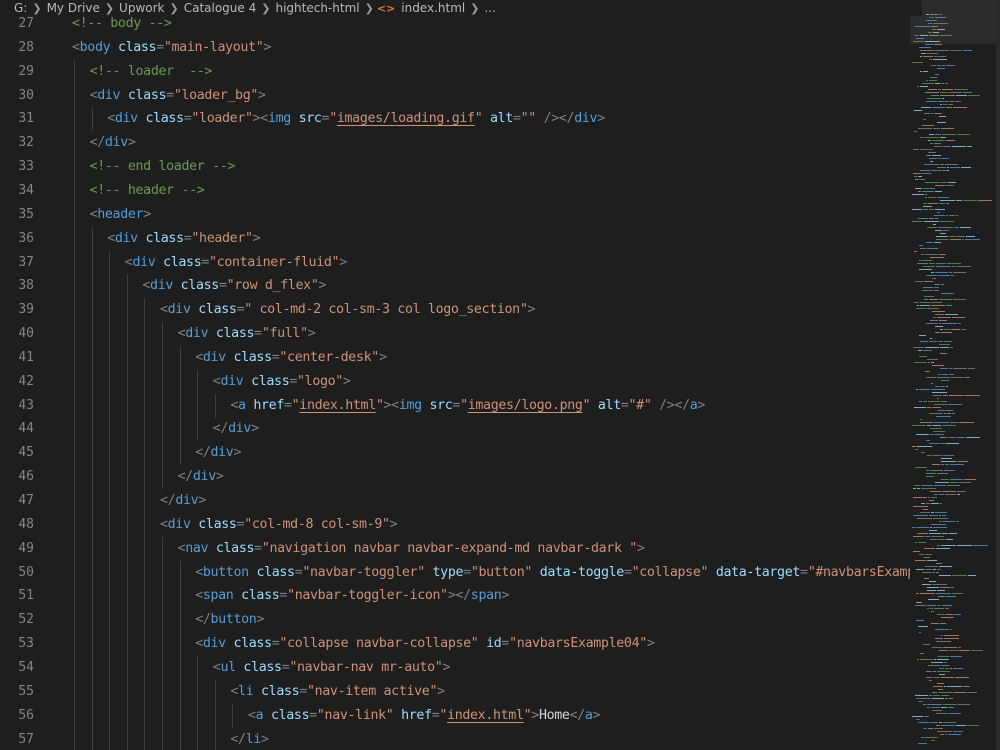  I want to click on token-comment: <!-- end loader -->, so click(162, 167).